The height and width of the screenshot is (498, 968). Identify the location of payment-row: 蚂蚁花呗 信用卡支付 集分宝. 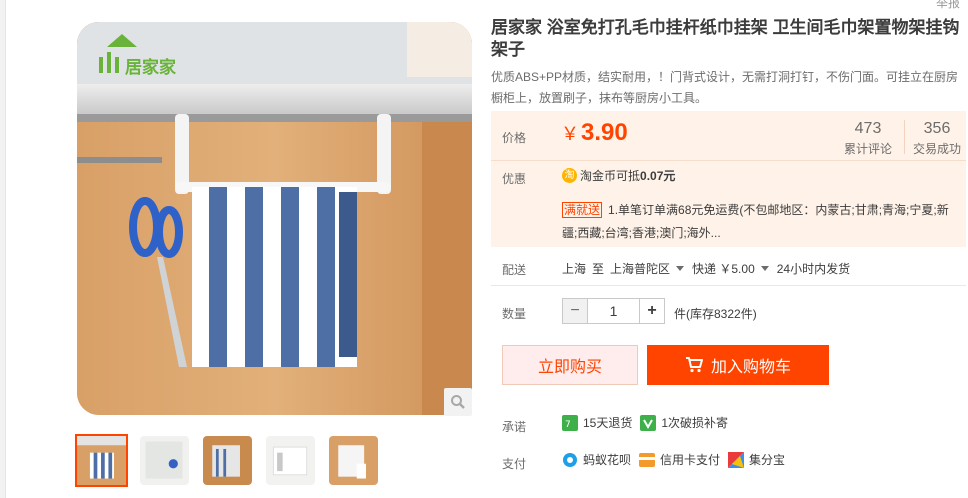
(673, 459).